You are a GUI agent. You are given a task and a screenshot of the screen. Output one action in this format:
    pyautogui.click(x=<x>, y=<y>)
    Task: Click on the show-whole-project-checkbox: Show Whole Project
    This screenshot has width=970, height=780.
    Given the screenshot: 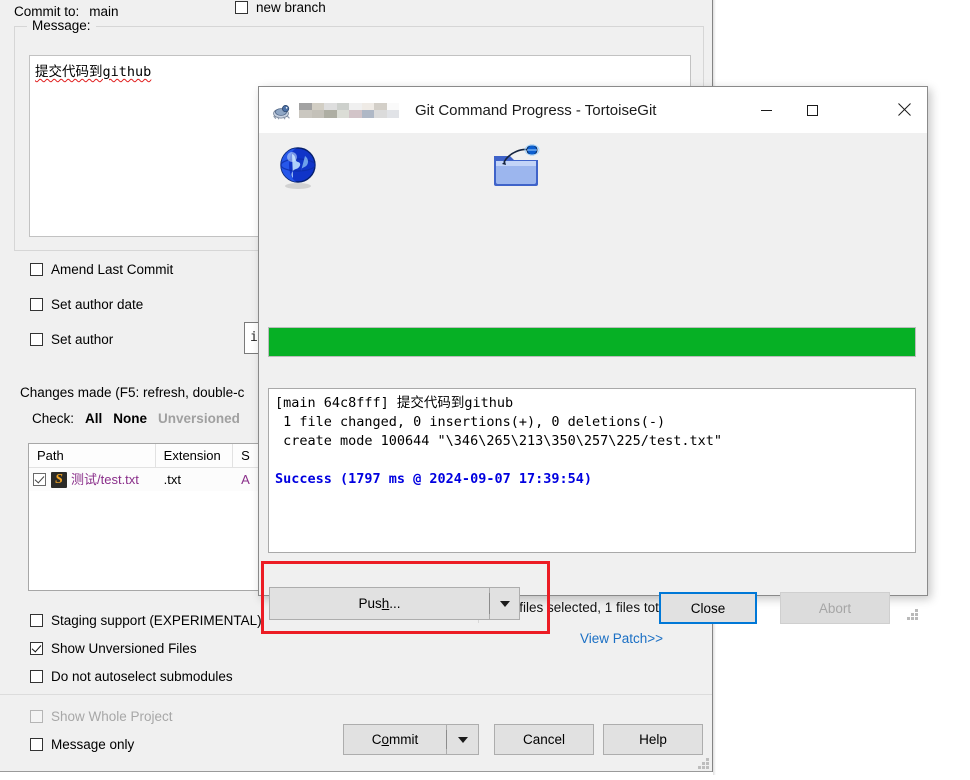 What is the action you would take?
    pyautogui.click(x=101, y=716)
    